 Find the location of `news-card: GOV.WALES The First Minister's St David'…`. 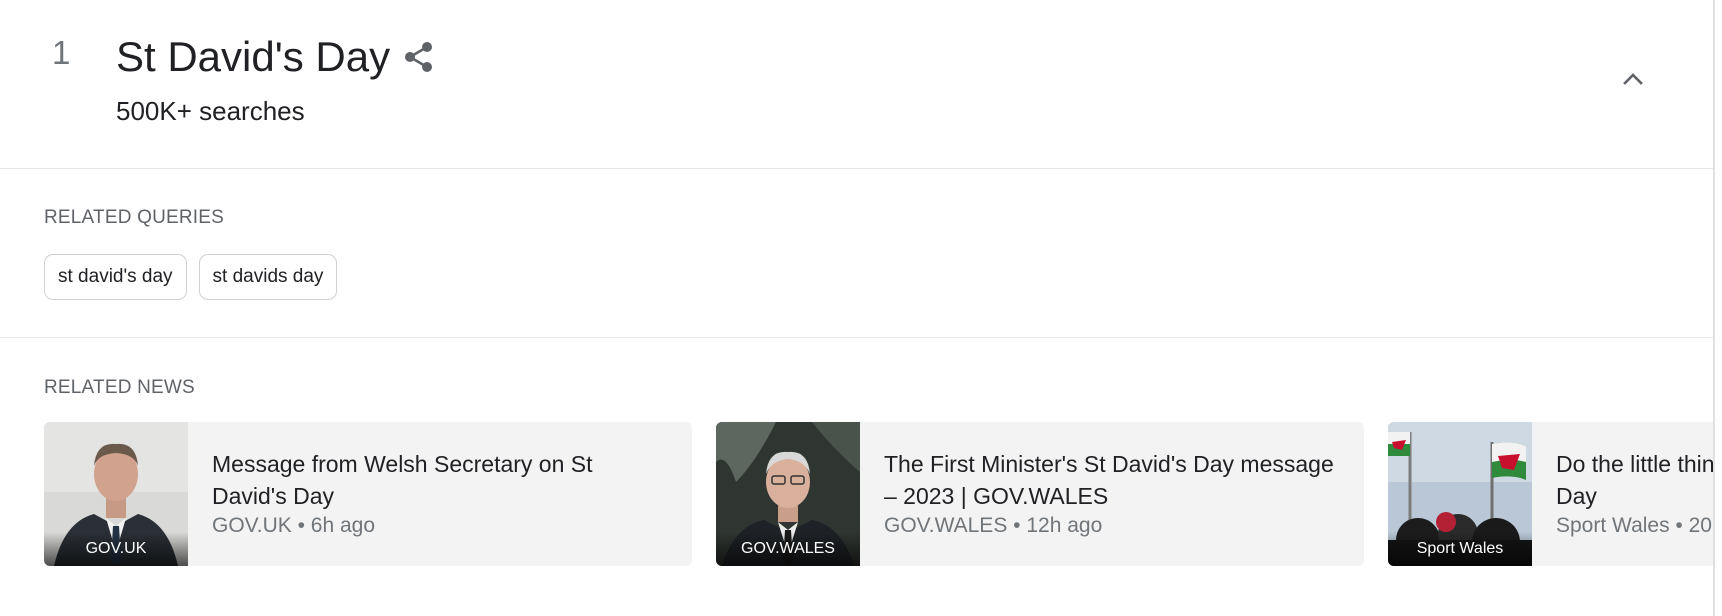

news-card: GOV.WALES The First Minister's St David'… is located at coordinates (1040, 494).